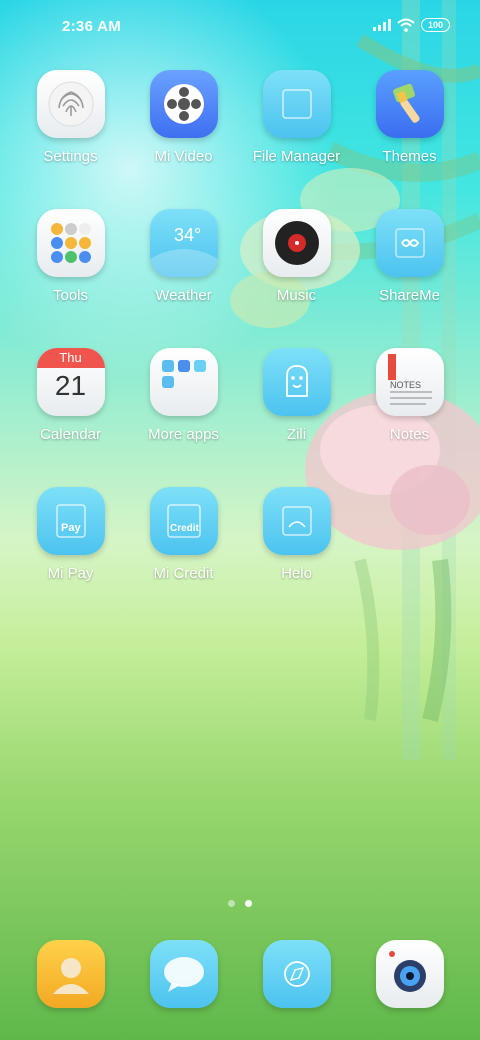 The height and width of the screenshot is (1040, 480). I want to click on zili-icon, so click(296, 382).